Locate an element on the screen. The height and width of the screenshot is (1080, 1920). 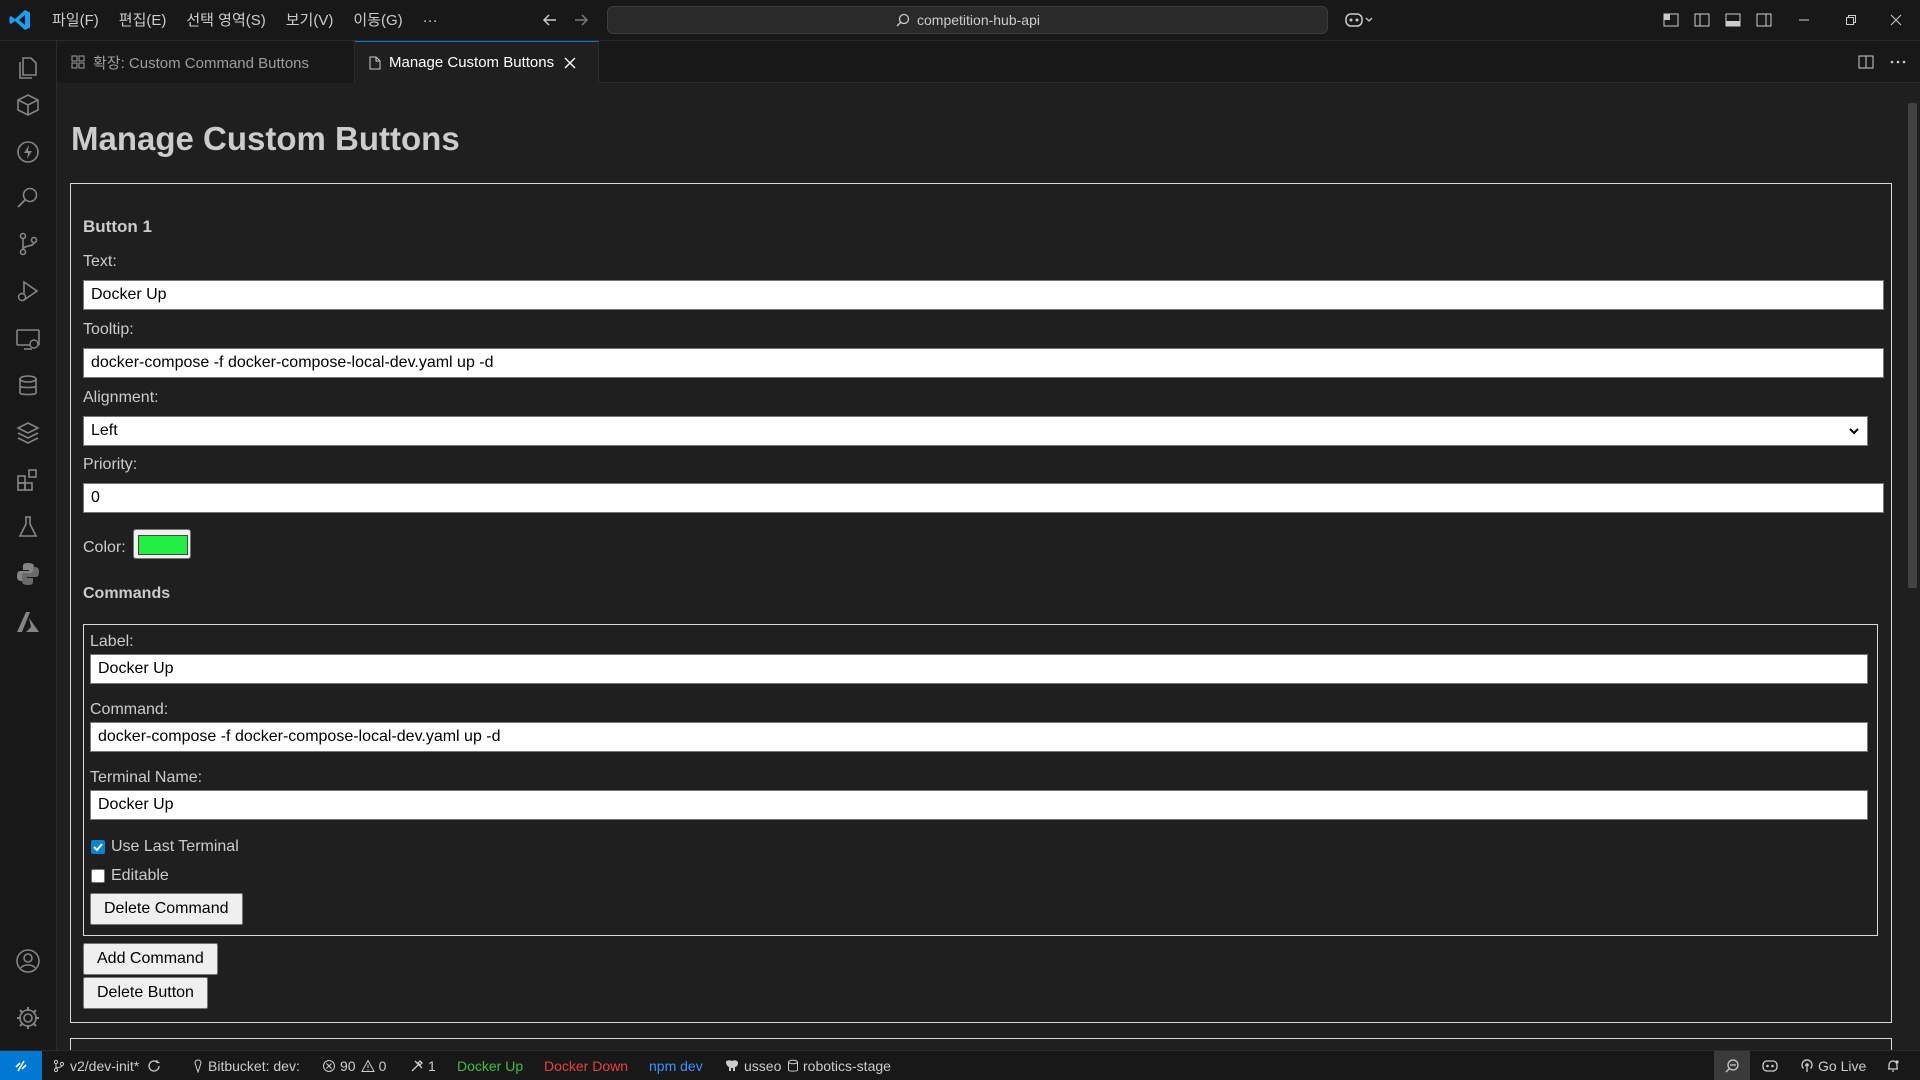
menu-selection: 선택 영역(S) is located at coordinates (225, 21).